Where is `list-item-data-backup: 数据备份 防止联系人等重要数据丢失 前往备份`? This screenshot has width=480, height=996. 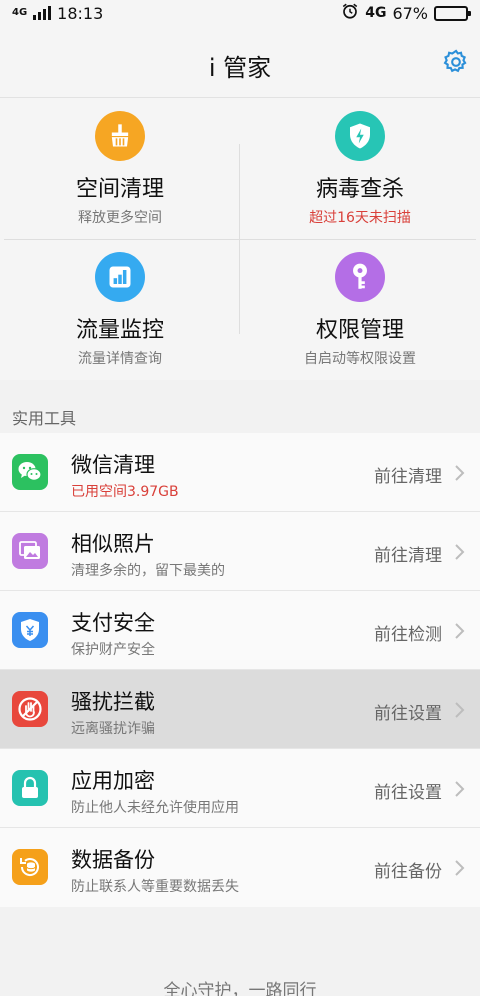 list-item-data-backup: 数据备份 防止联系人等重要数据丢失 前往备份 is located at coordinates (240, 867).